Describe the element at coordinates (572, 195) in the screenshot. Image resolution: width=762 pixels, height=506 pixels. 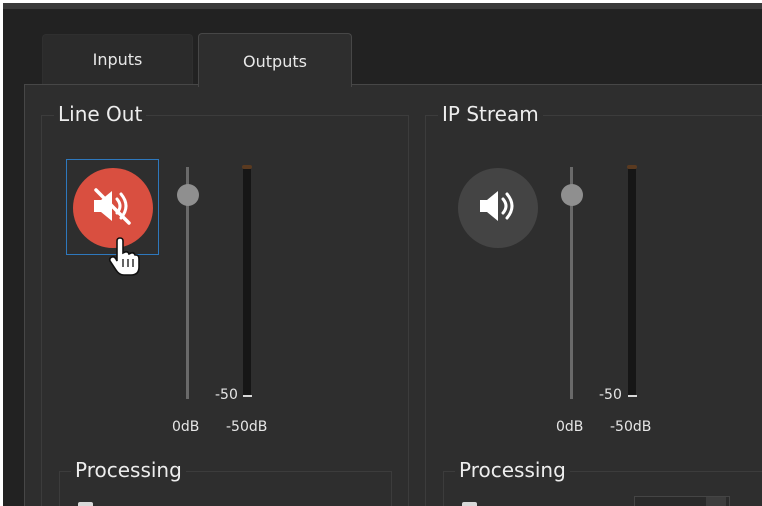
I see `ip-stream-volume-knob` at that location.